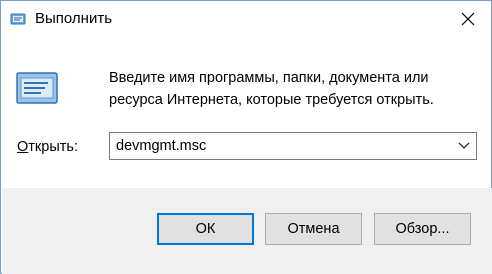  I want to click on cancel-button: Отмена, so click(313, 229).